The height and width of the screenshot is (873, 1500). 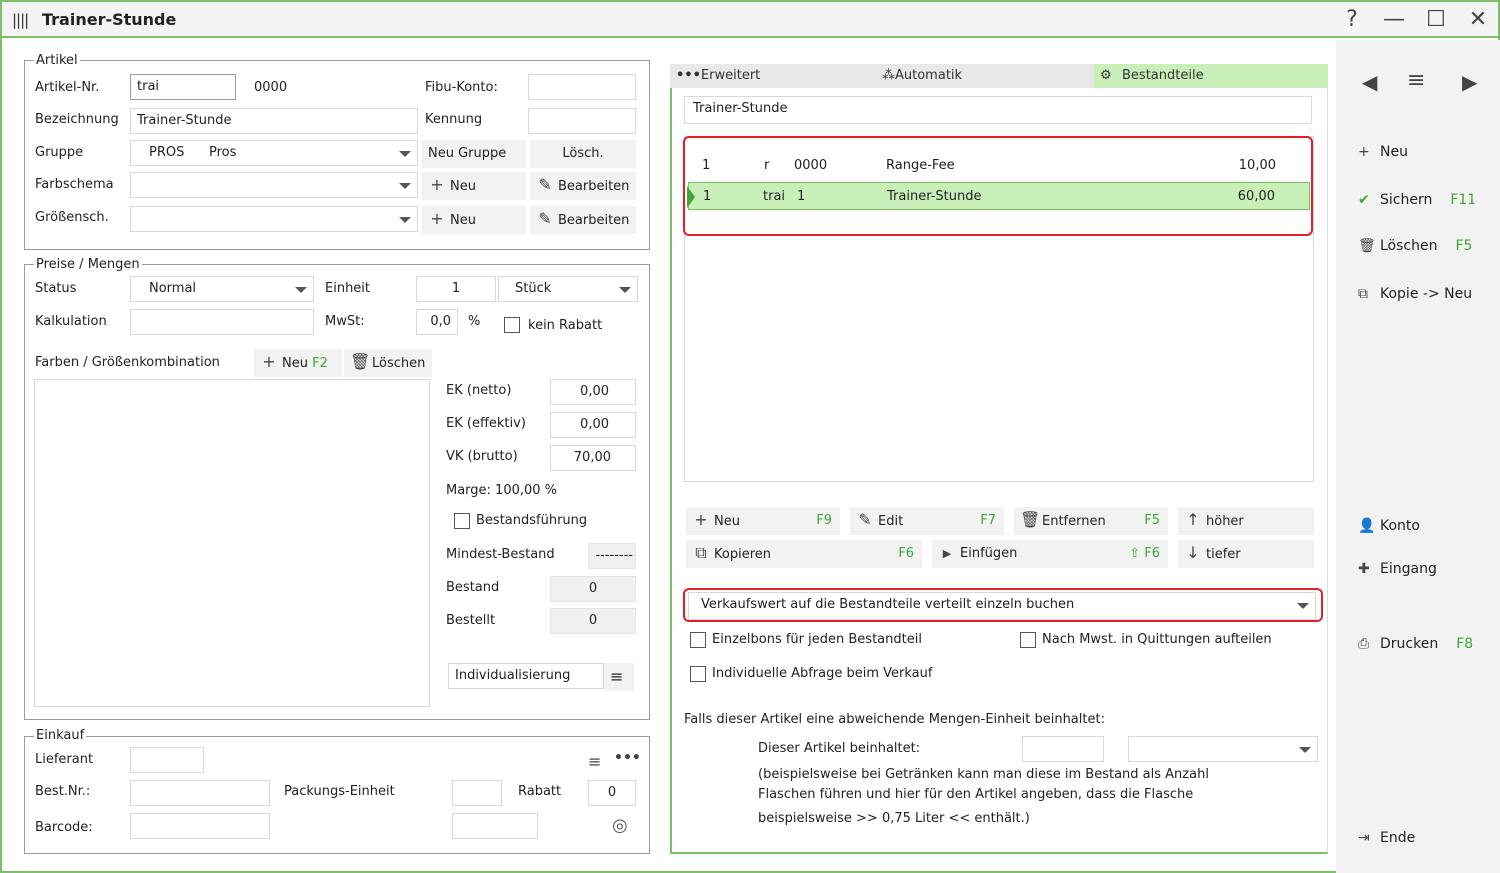 What do you see at coordinates (620, 825) in the screenshot?
I see `palette-icon: ◎` at bounding box center [620, 825].